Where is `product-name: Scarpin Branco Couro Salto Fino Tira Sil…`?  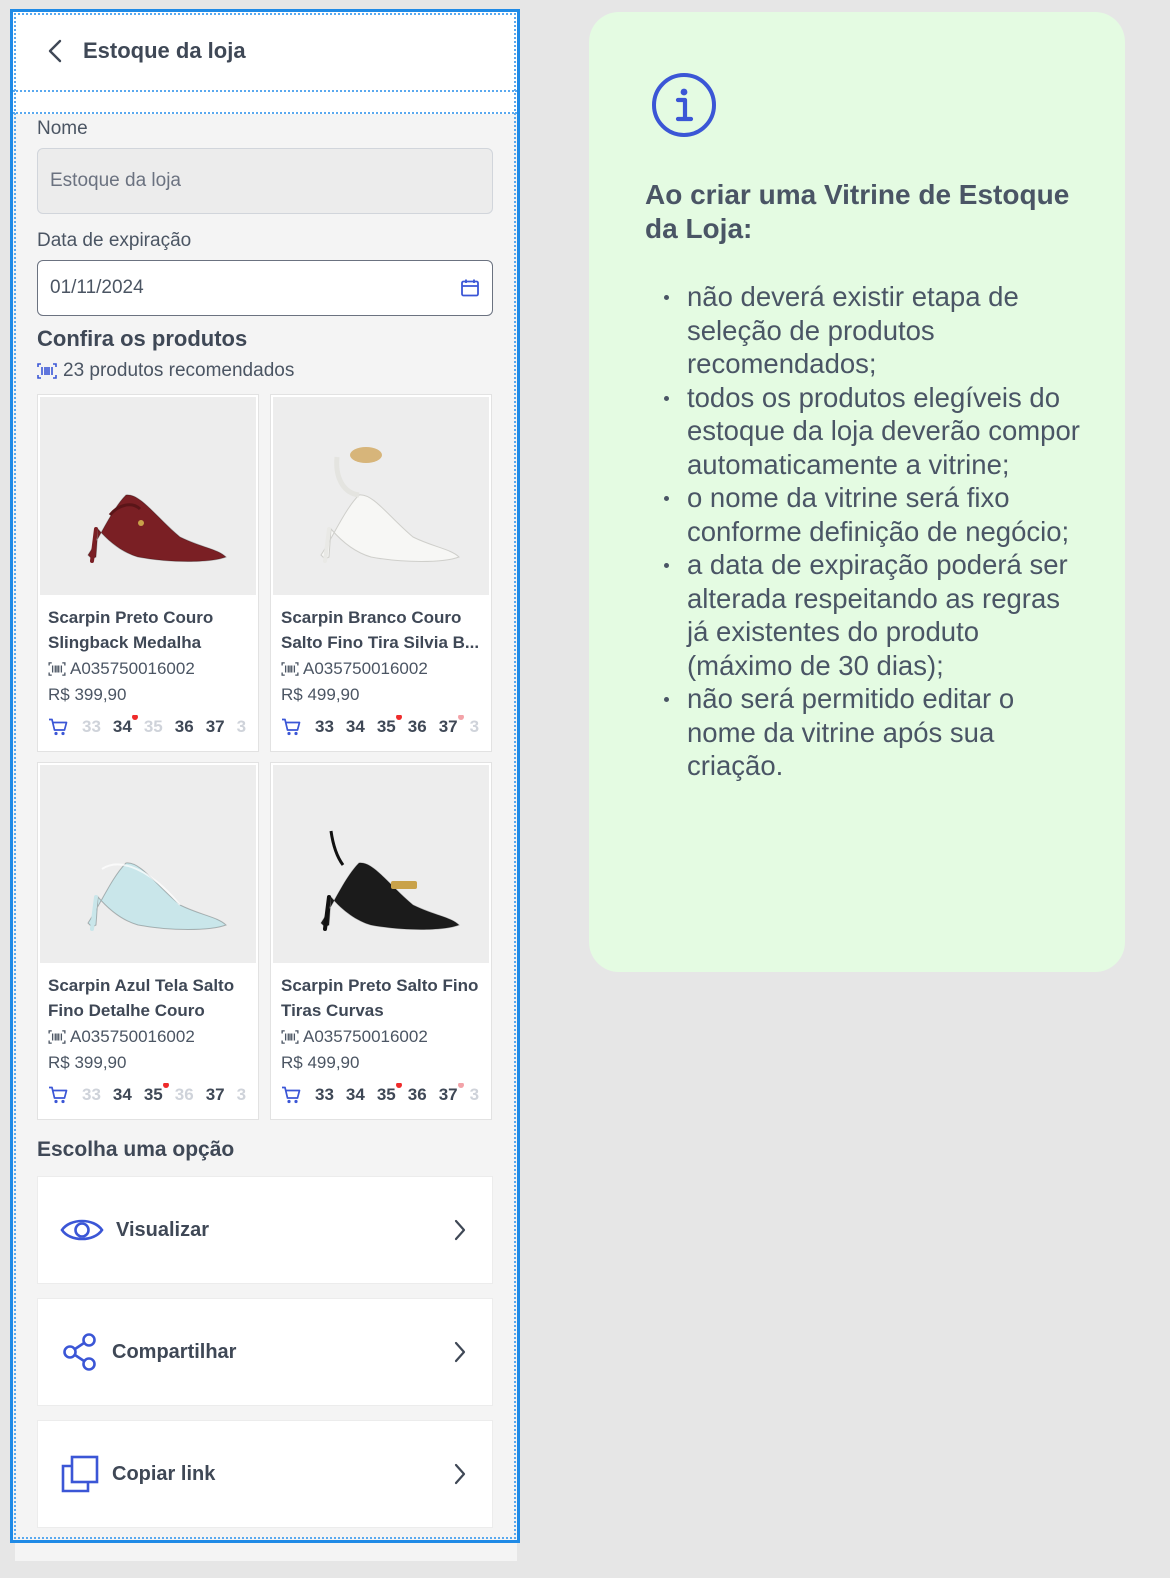 product-name: Scarpin Branco Couro Salto Fino Tira Sil… is located at coordinates (380, 630).